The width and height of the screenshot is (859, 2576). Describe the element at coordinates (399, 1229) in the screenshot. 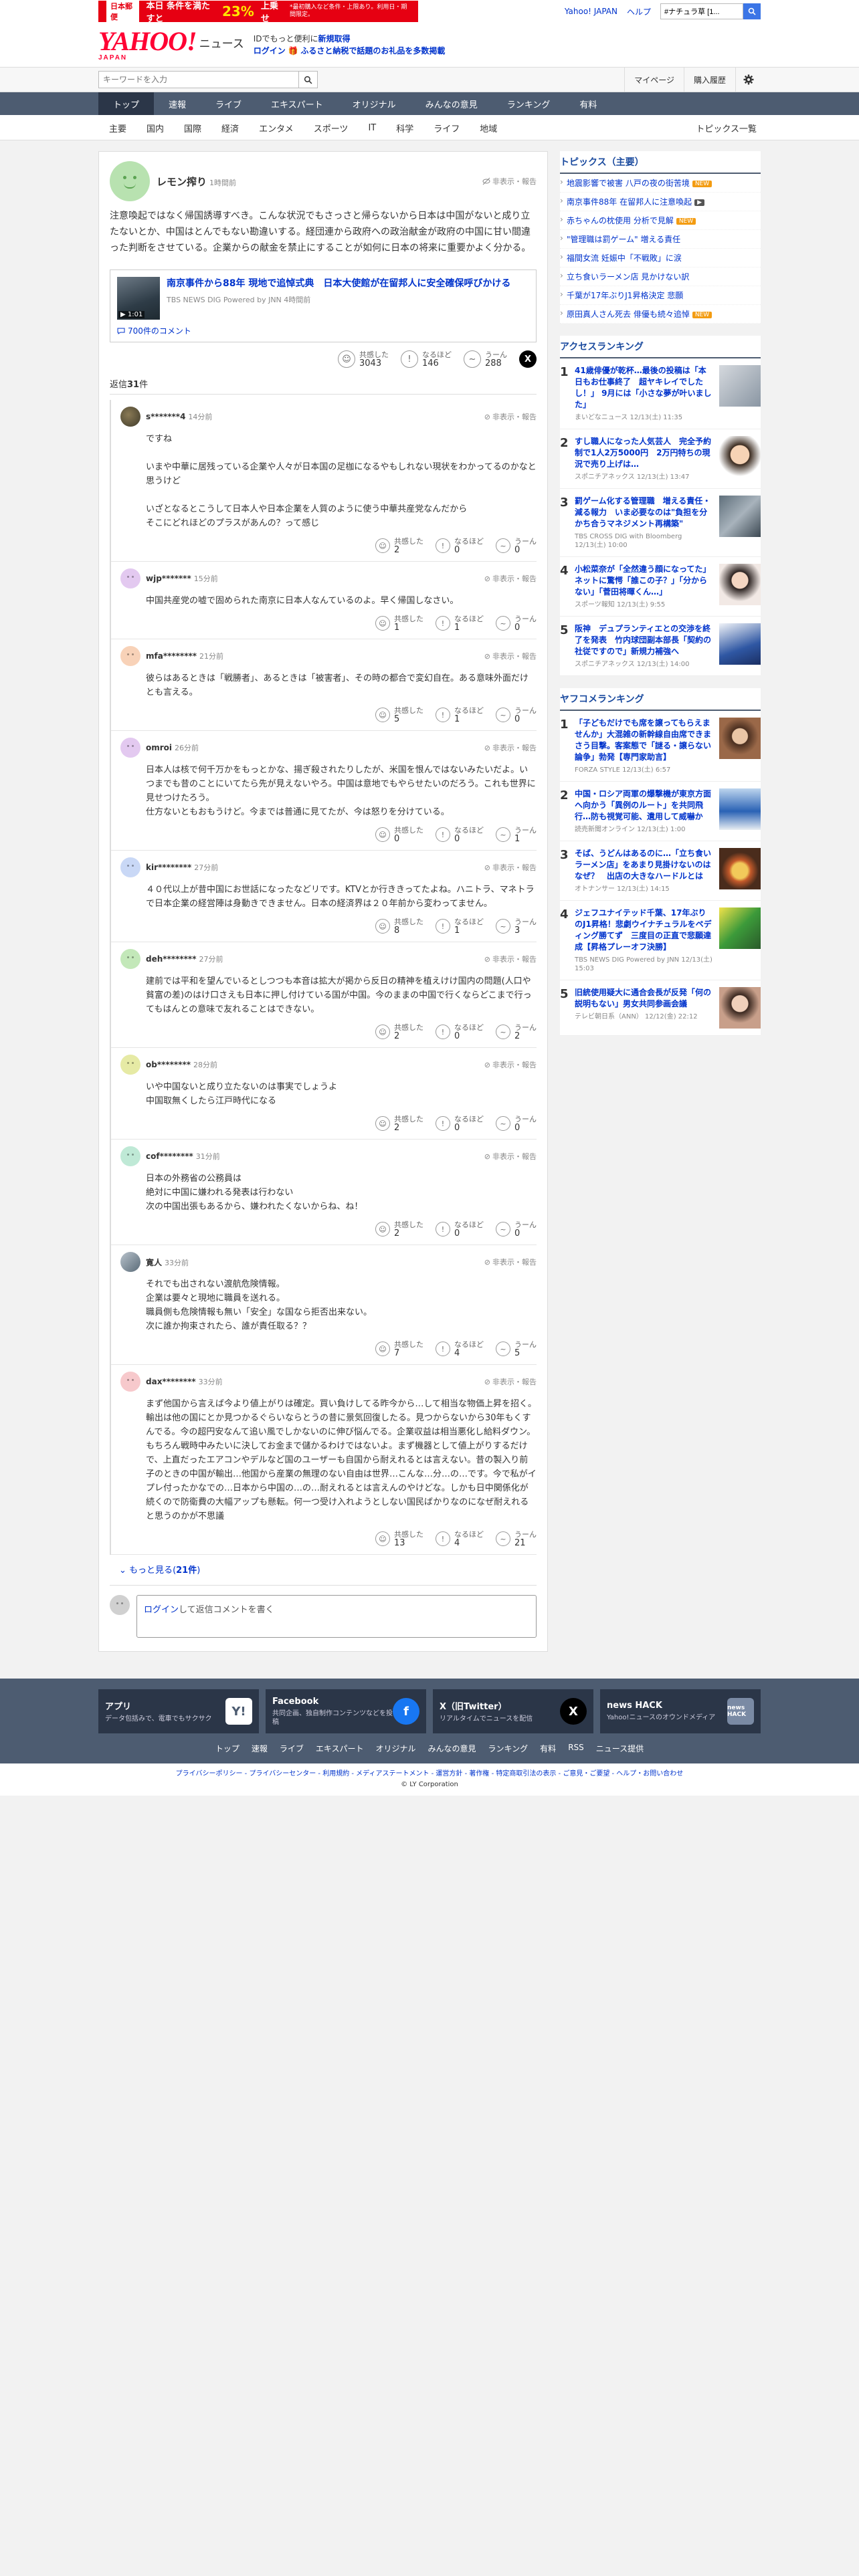

I see `empathy-button: ☺ 共感した 2` at that location.